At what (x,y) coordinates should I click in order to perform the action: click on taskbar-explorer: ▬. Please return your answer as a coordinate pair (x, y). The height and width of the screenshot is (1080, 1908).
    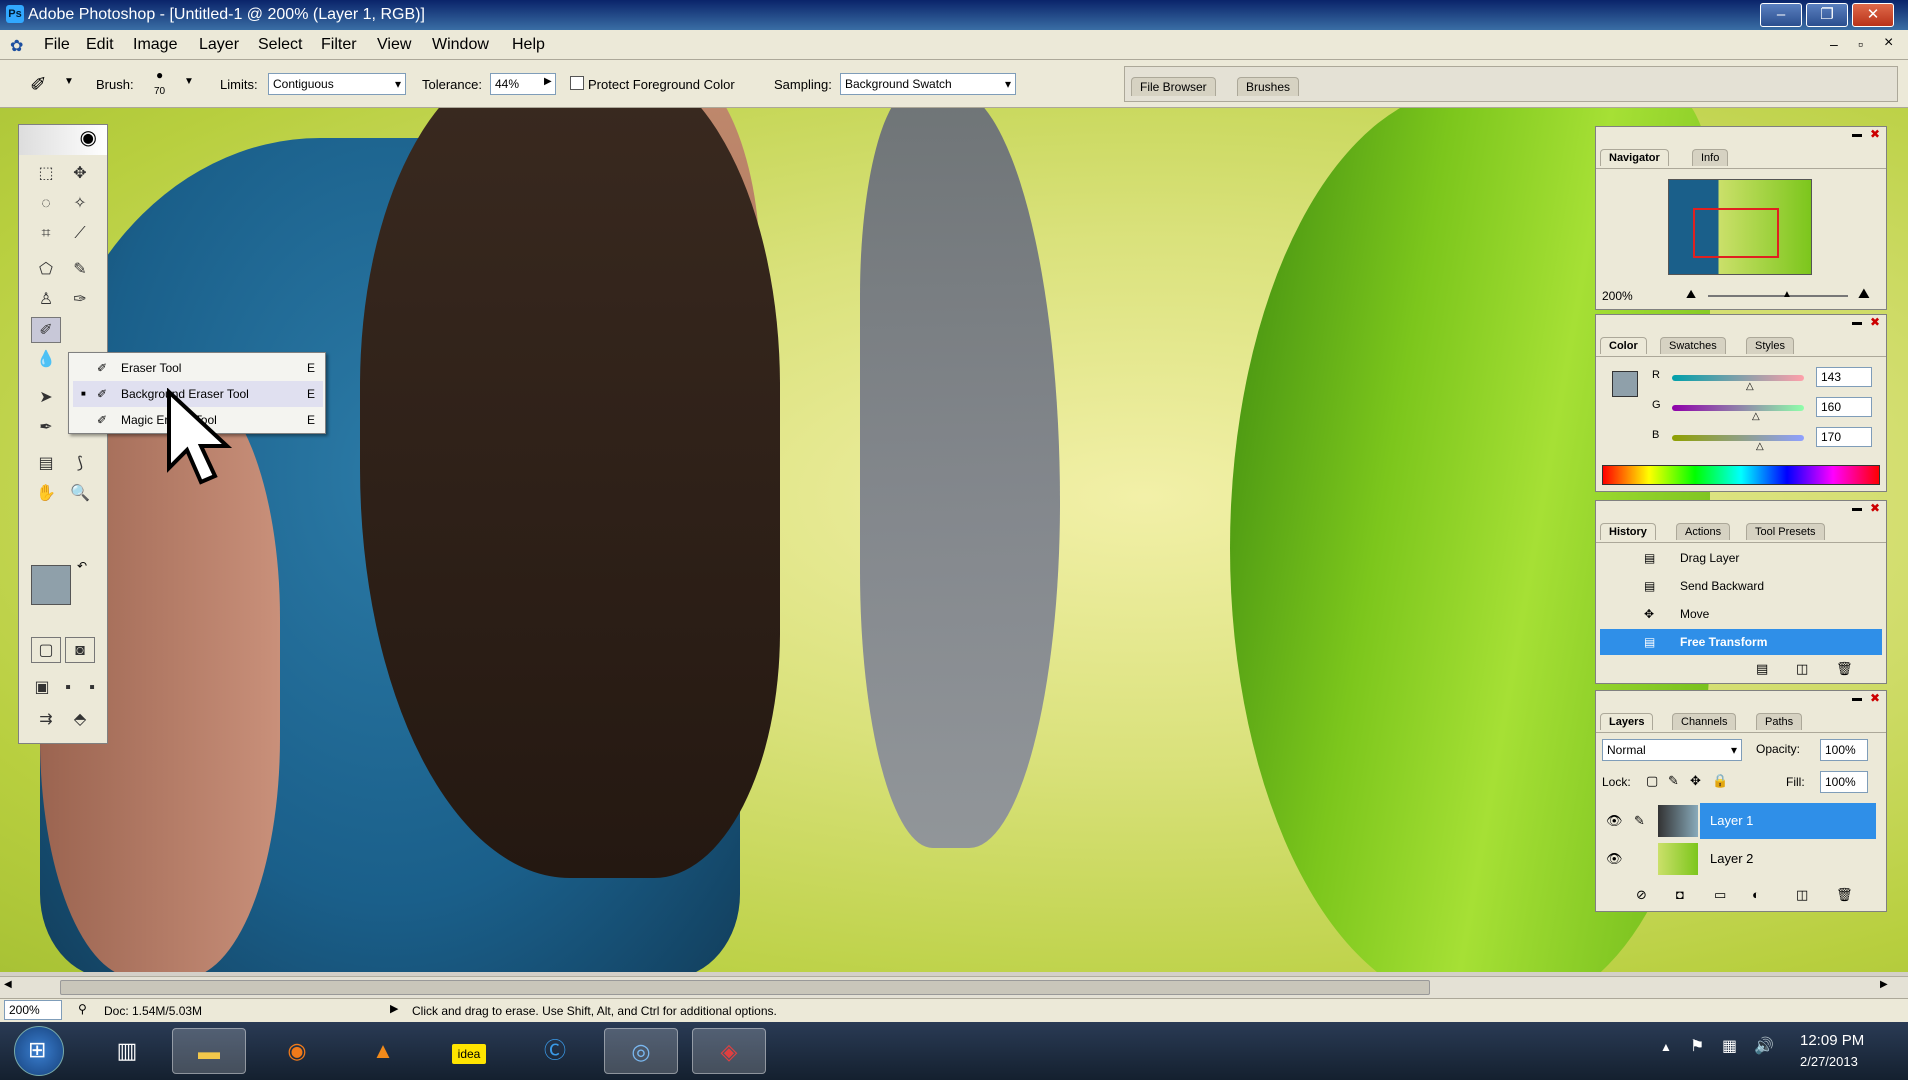
    Looking at the image, I should click on (209, 1051).